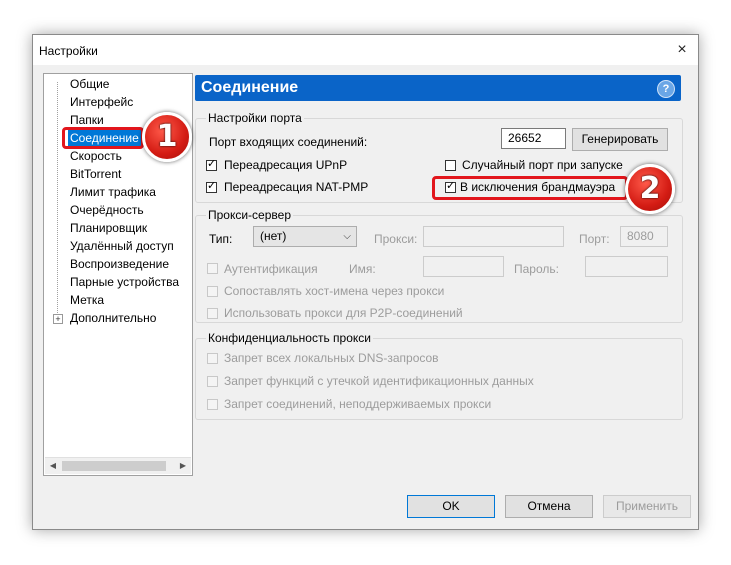  I want to click on tree-item-remote-access: Удалённый доступ, so click(122, 246).